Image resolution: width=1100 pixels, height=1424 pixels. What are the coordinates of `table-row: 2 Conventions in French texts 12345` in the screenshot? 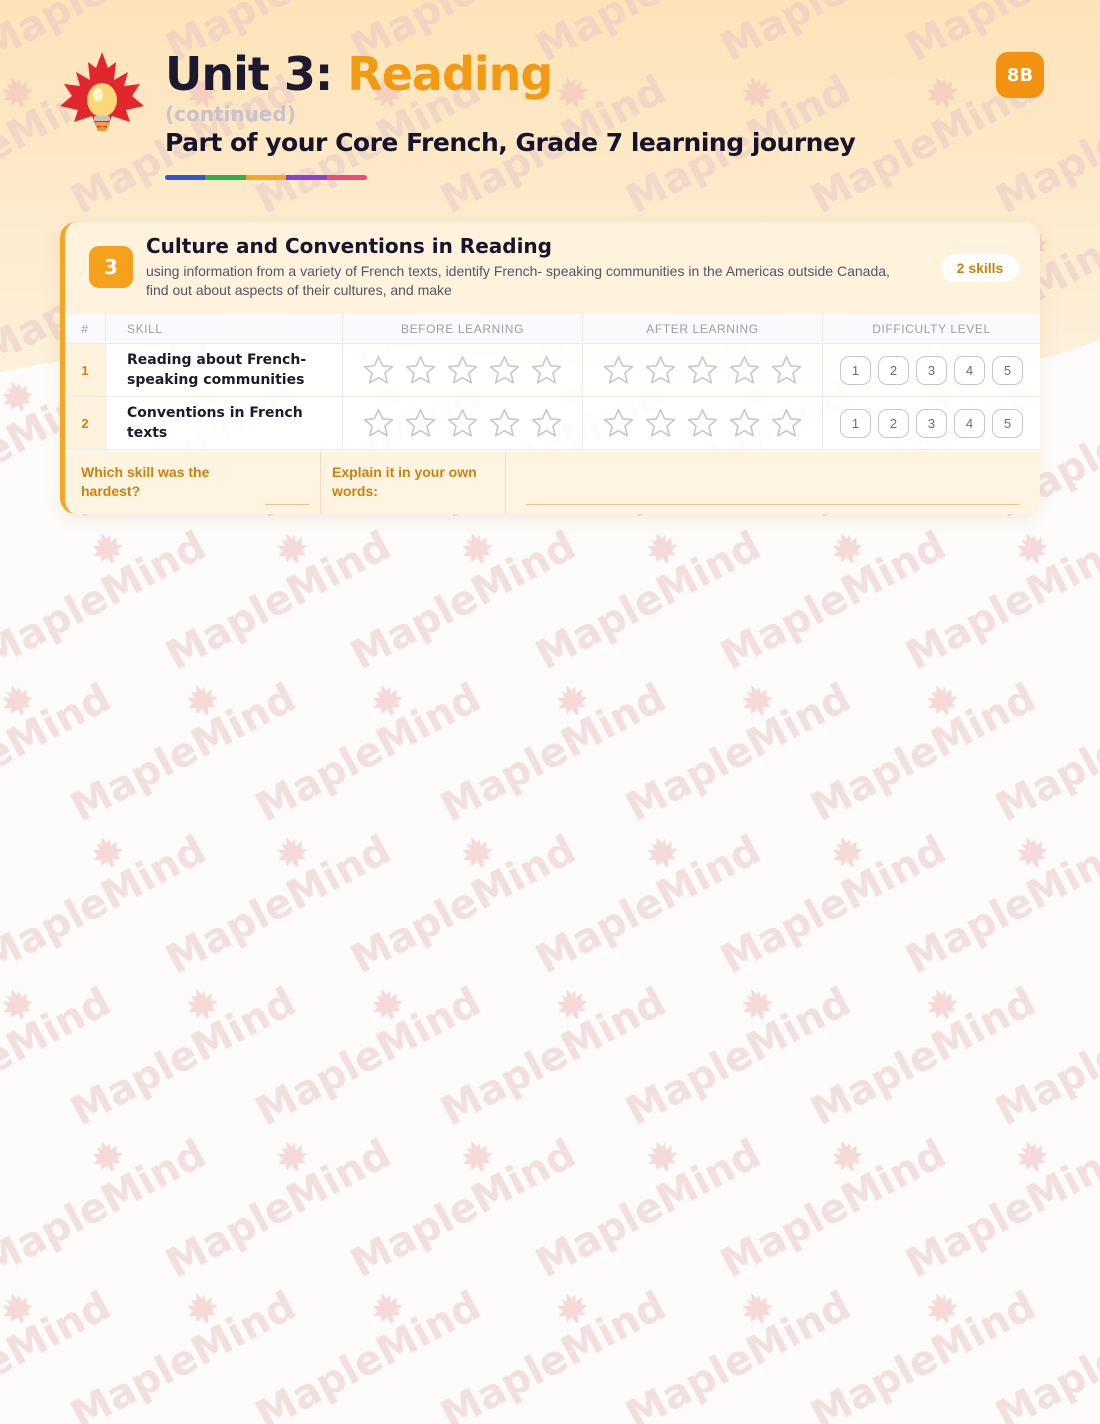 It's located at (552, 423).